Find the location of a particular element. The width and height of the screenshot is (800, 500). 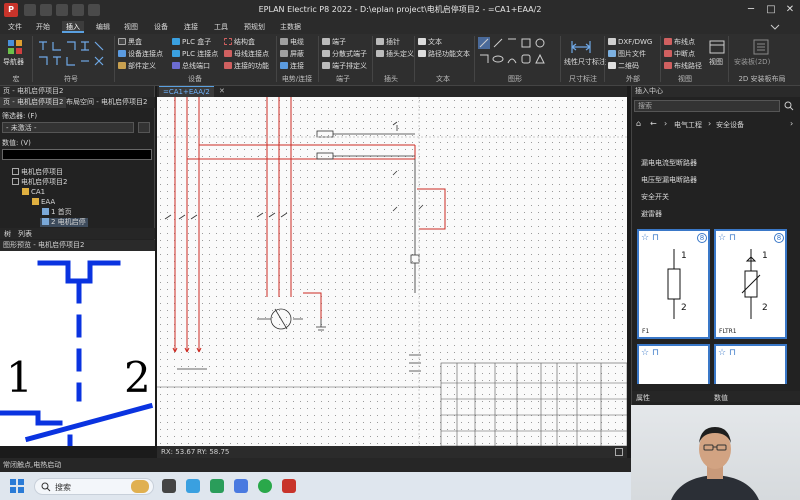

breadcrumb-safety: 安全设备 is located at coordinates (730, 125).